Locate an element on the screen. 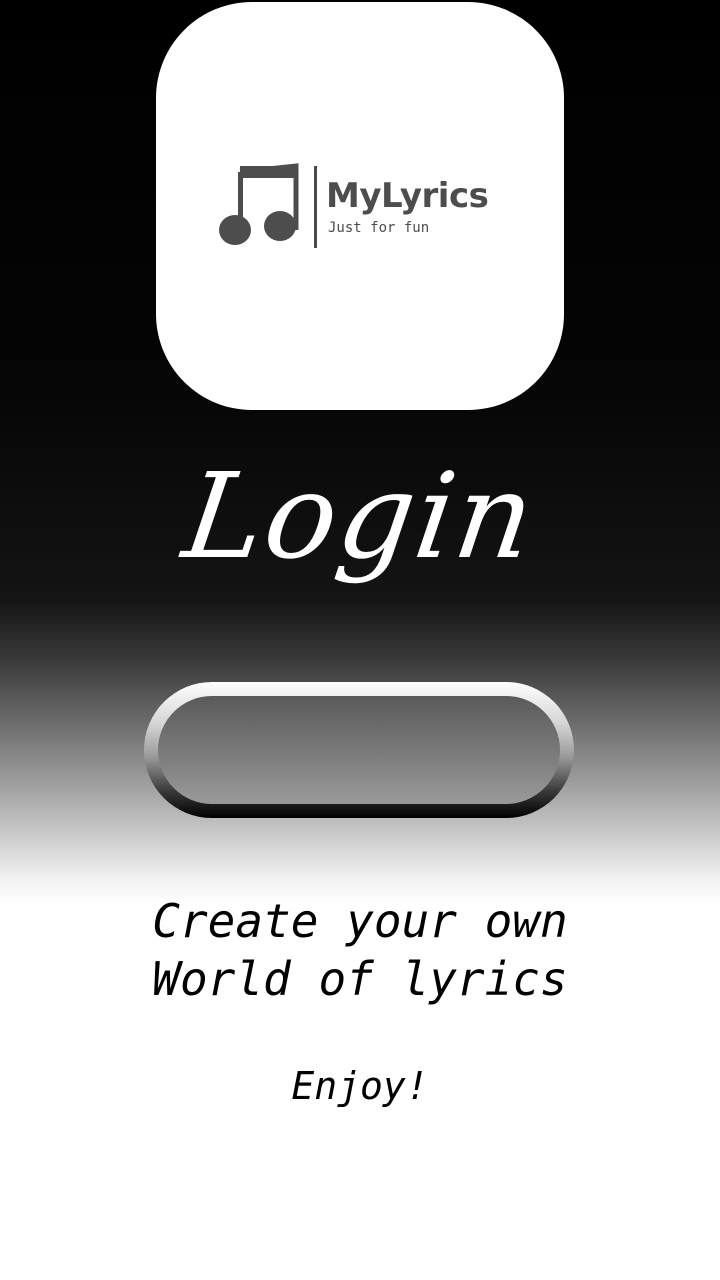 This screenshot has height=1280, width=720. enjoy-text: Enjoy! is located at coordinates (360, 1086).